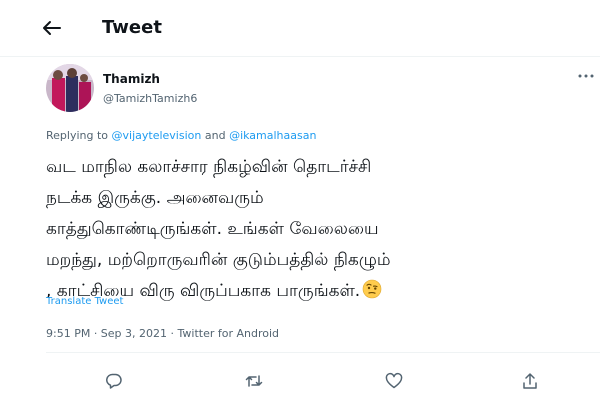 Image resolution: width=600 pixels, height=400 pixels. I want to click on avatar, so click(70, 88).